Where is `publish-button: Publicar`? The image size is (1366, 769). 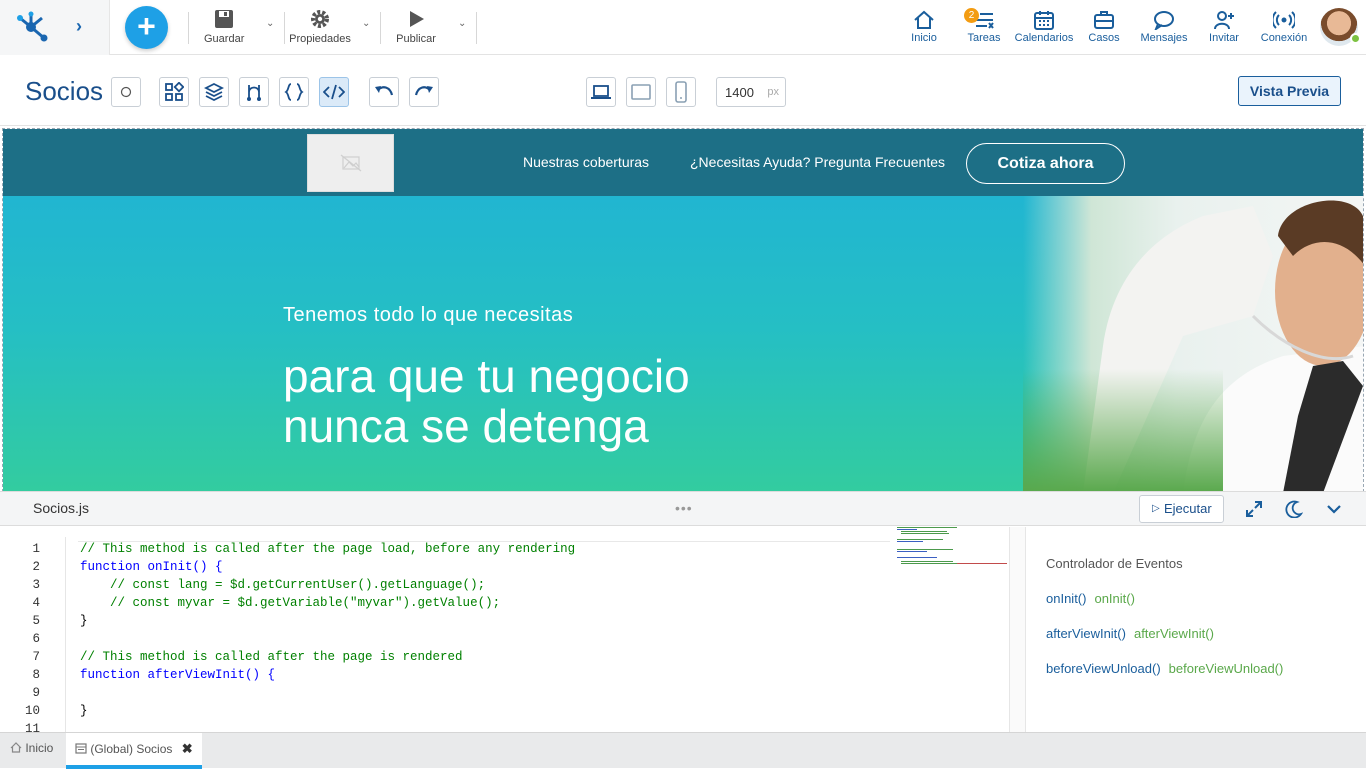 publish-button: Publicar is located at coordinates (416, 26).